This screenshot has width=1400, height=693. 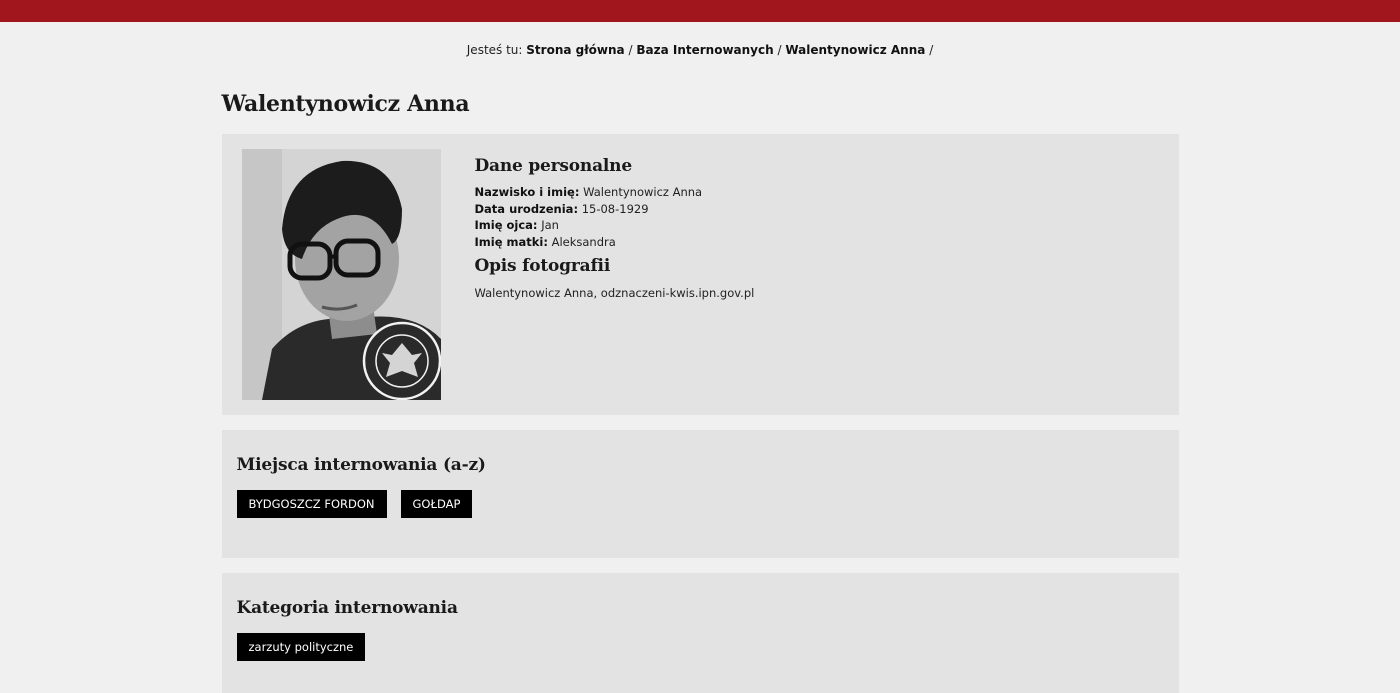 I want to click on category-tag-political-charges: zarzuty polityczne, so click(x=301, y=647).